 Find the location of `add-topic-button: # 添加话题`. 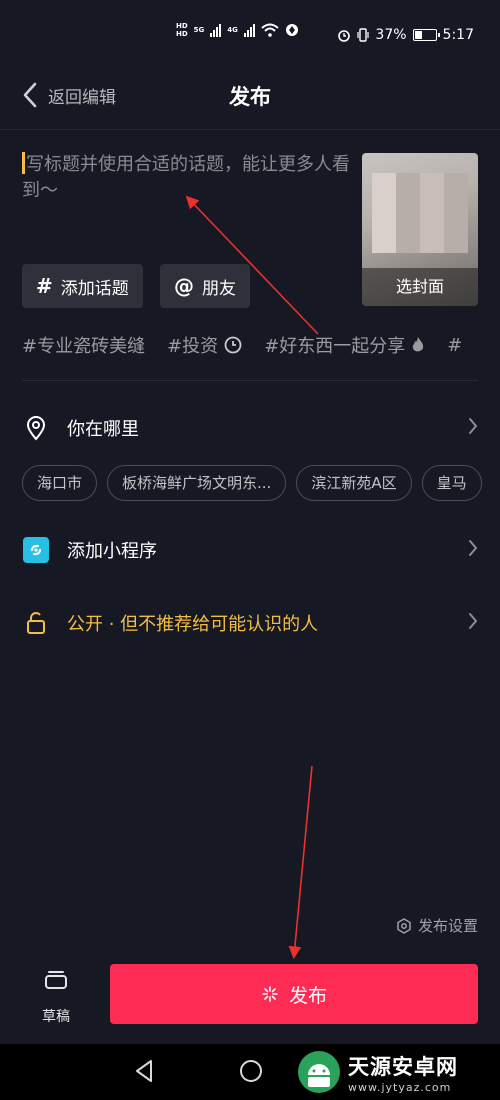

add-topic-button: # 添加话题 is located at coordinates (82, 286).